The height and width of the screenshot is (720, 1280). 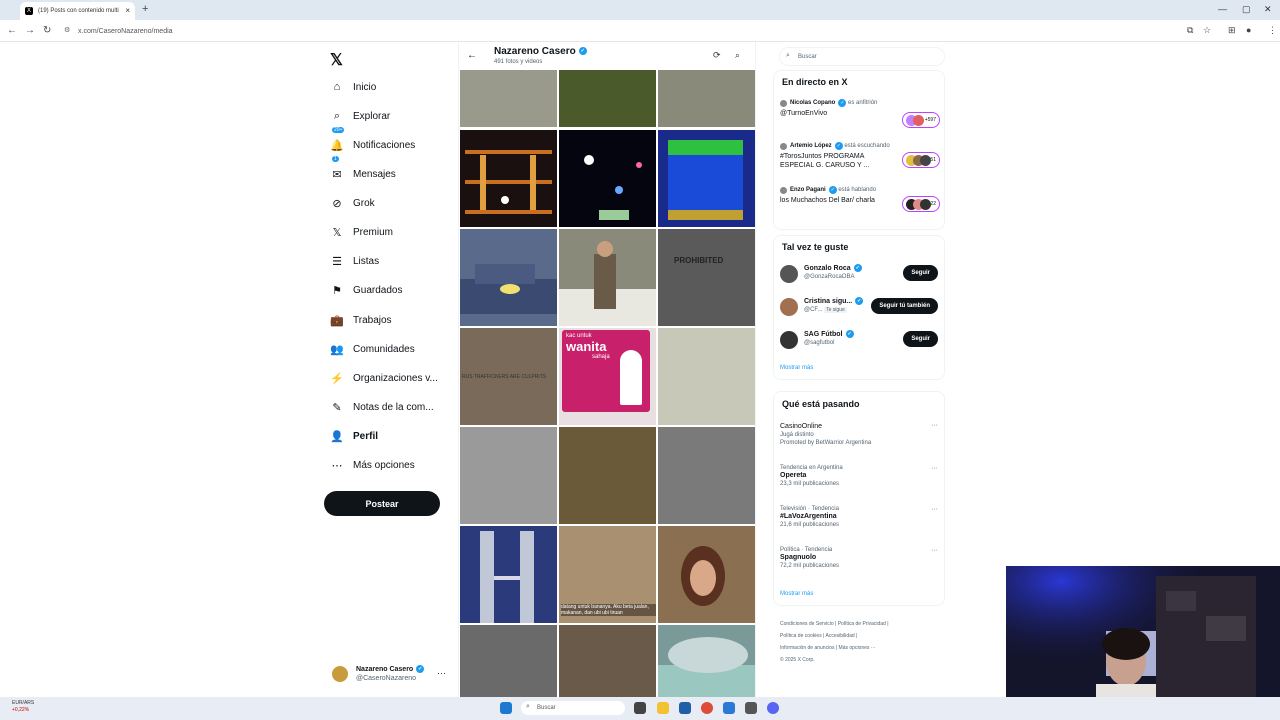 I want to click on new-tab-icon: +, so click(x=145, y=9).